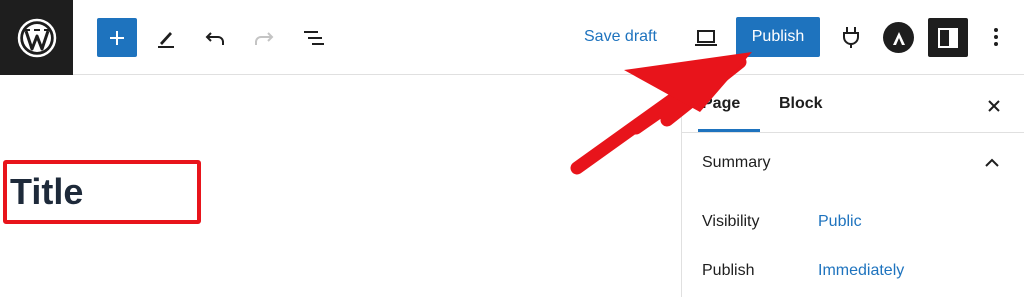 The width and height of the screenshot is (1024, 297). What do you see at coordinates (728, 270) in the screenshot?
I see `publish-label: Publish` at bounding box center [728, 270].